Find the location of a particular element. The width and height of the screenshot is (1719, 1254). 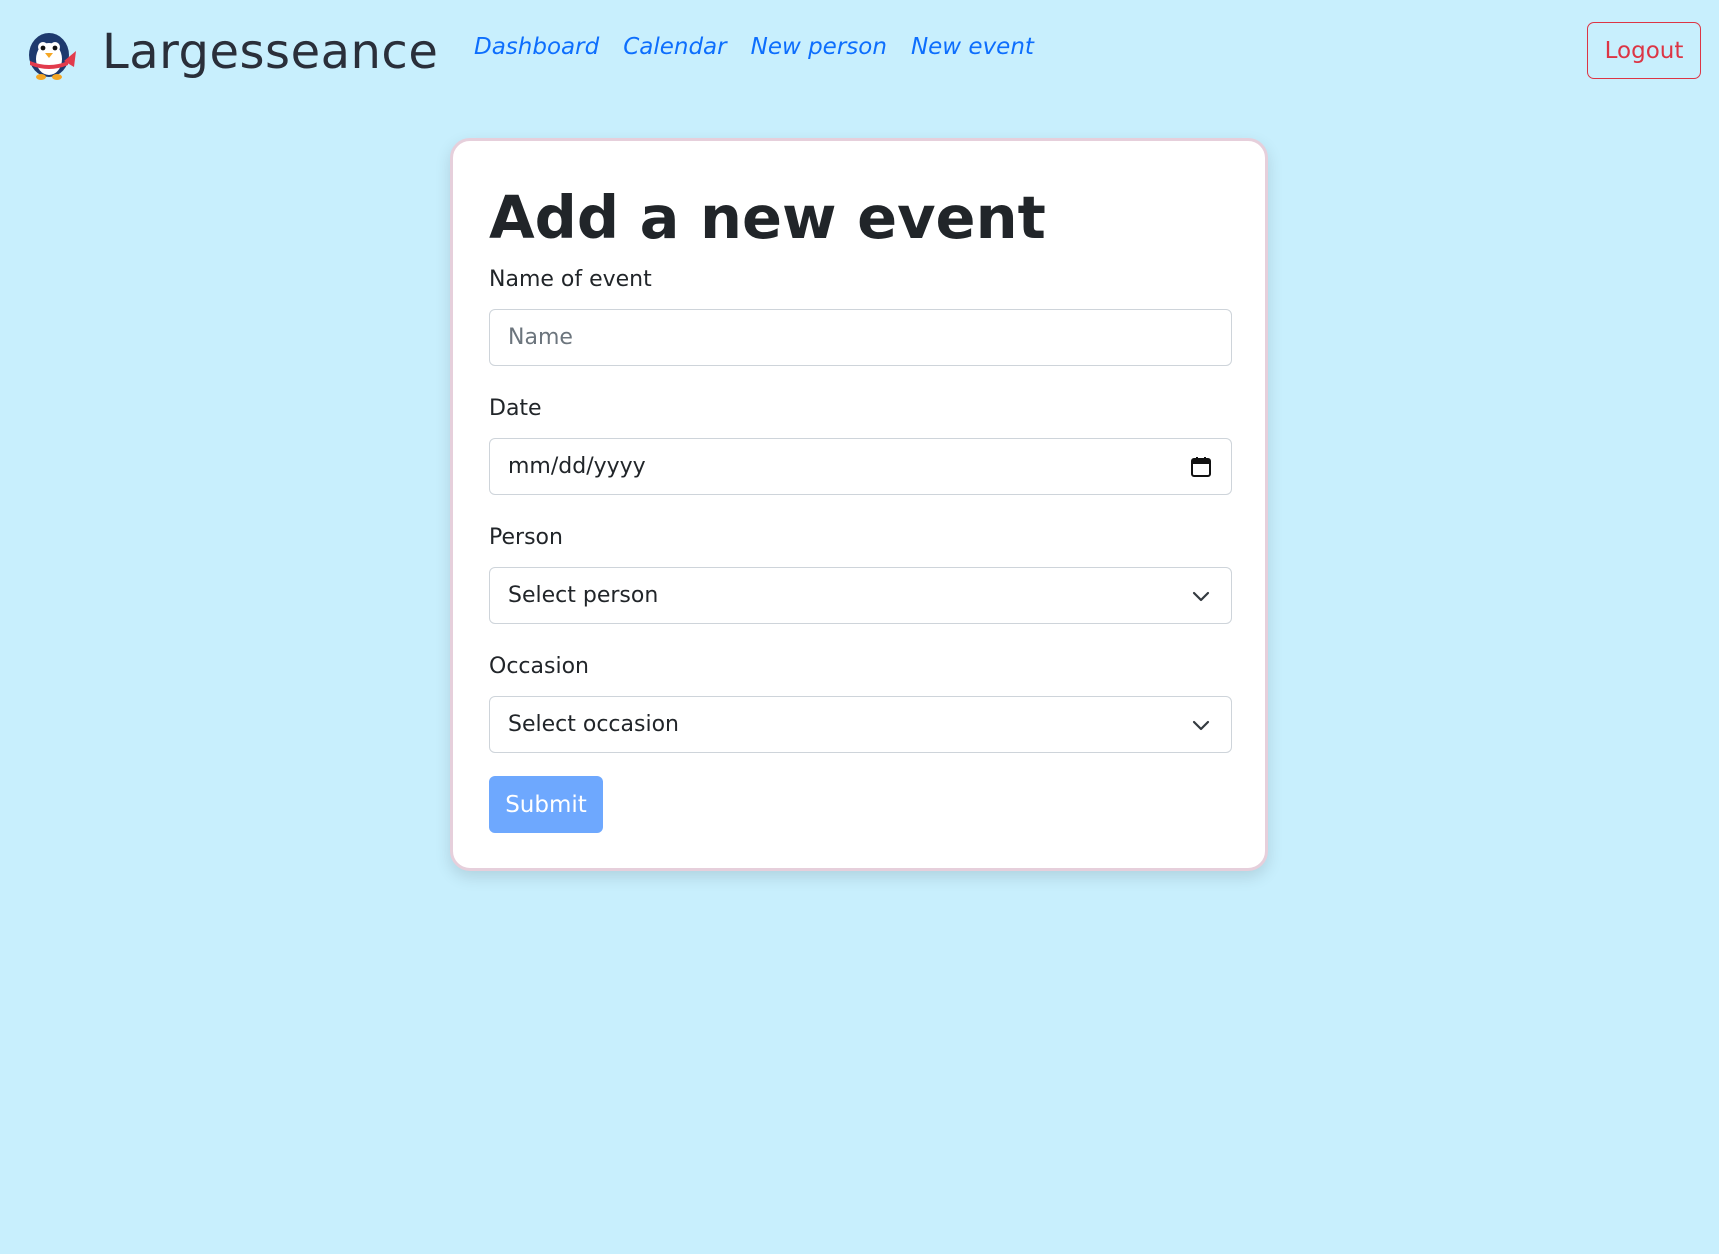

person-selected-value: Select person is located at coordinates (583, 595).